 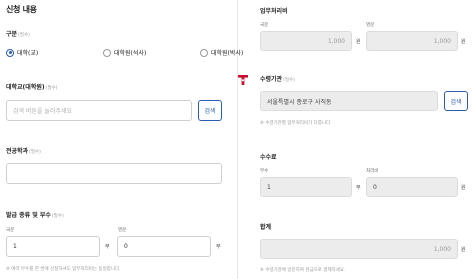 I want to click on issue-korean-label: 국문, so click(x=10, y=230).